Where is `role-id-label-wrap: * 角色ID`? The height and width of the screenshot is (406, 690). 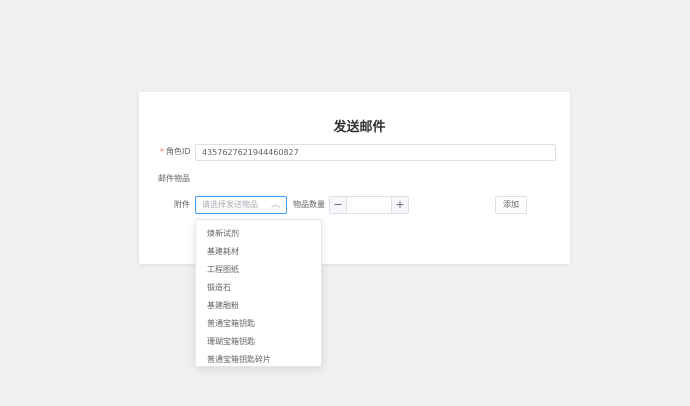
role-id-label-wrap: * 角色ID is located at coordinates (175, 152).